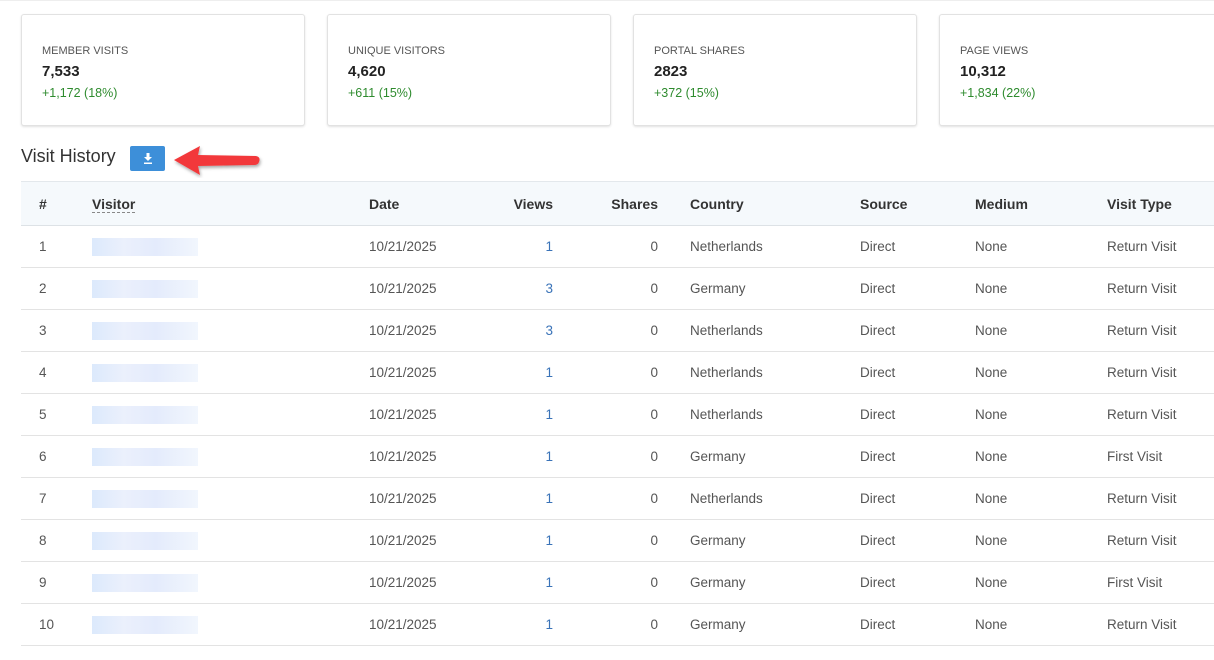 The image size is (1214, 660). Describe the element at coordinates (147, 158) in the screenshot. I see `download-button` at that location.